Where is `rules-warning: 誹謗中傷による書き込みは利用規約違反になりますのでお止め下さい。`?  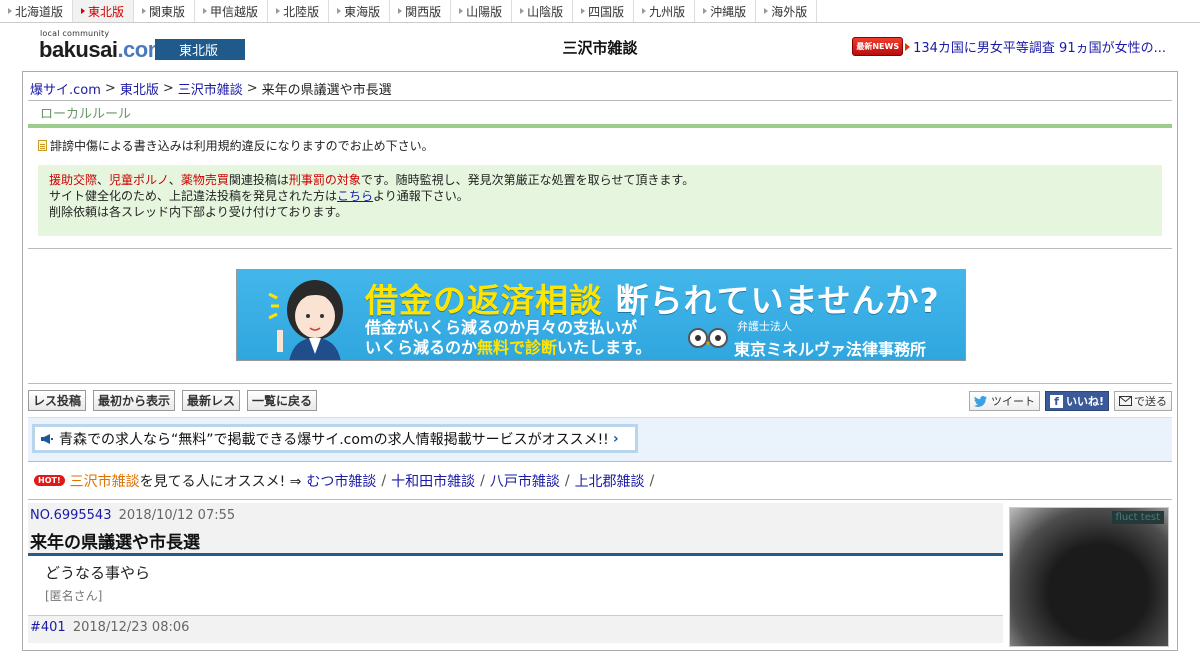
rules-warning: 誹謗中傷による書き込みは利用規約違反になりますのでお止め下さい。 is located at coordinates (600, 145).